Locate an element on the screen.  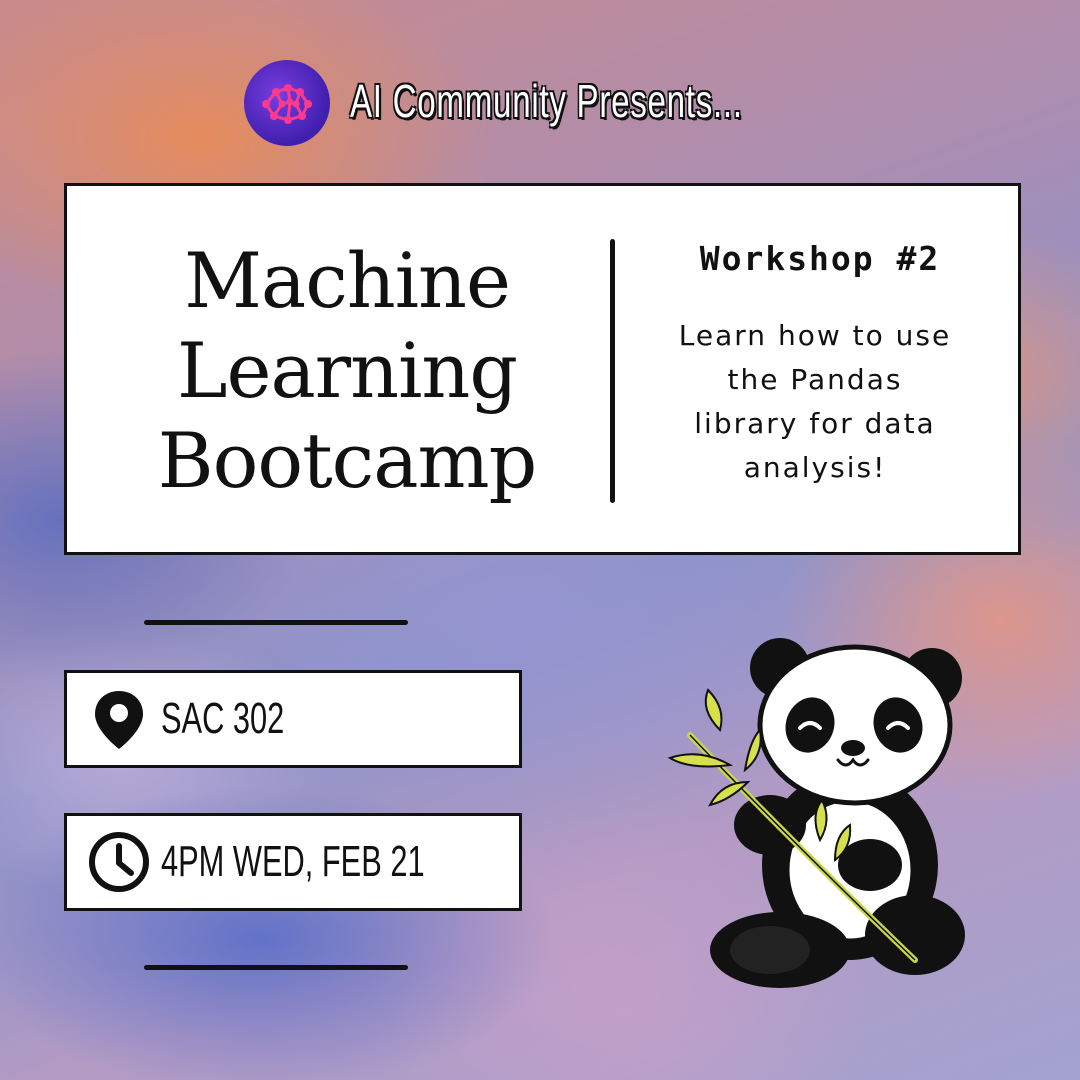
location-box: SAC 302 is located at coordinates (293, 719).